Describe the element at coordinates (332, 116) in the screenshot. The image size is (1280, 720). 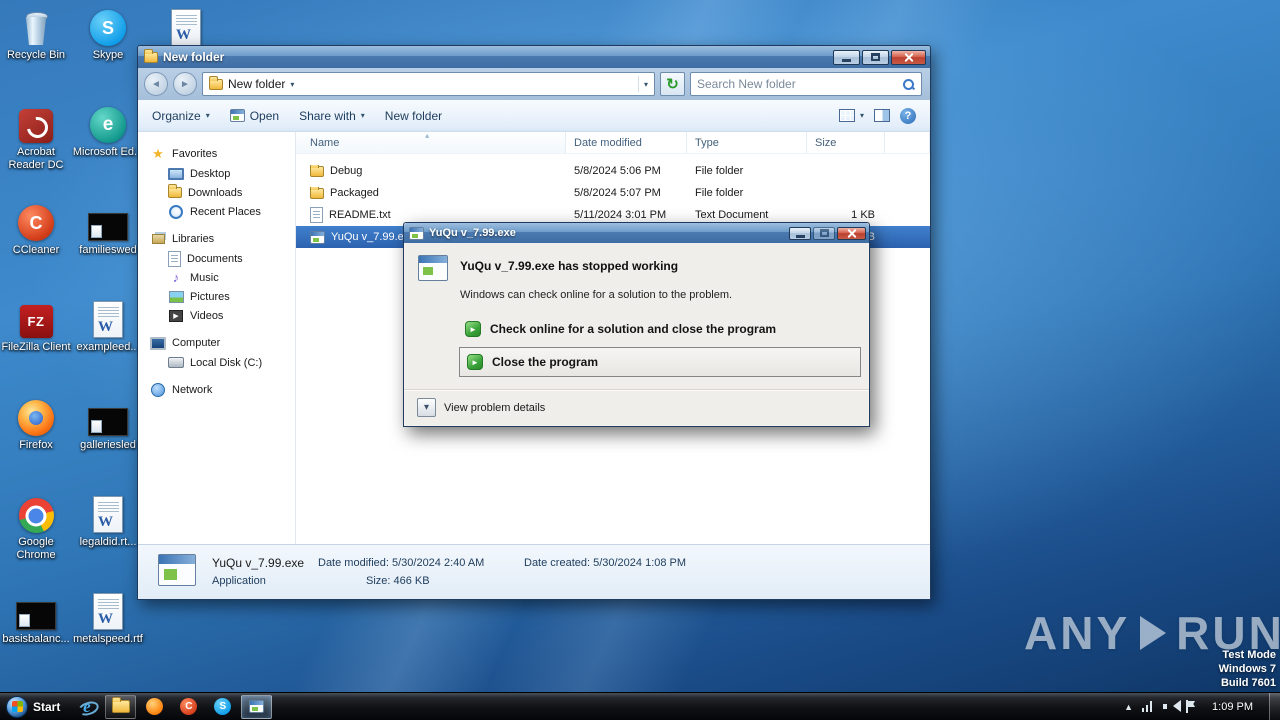
I see `share-with-menu: Share with` at that location.